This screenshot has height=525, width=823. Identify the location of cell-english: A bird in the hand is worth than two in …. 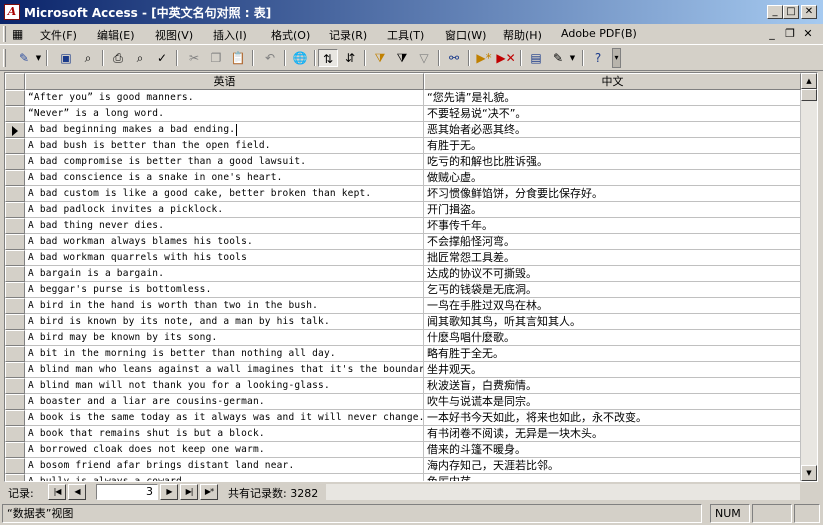
(224, 306).